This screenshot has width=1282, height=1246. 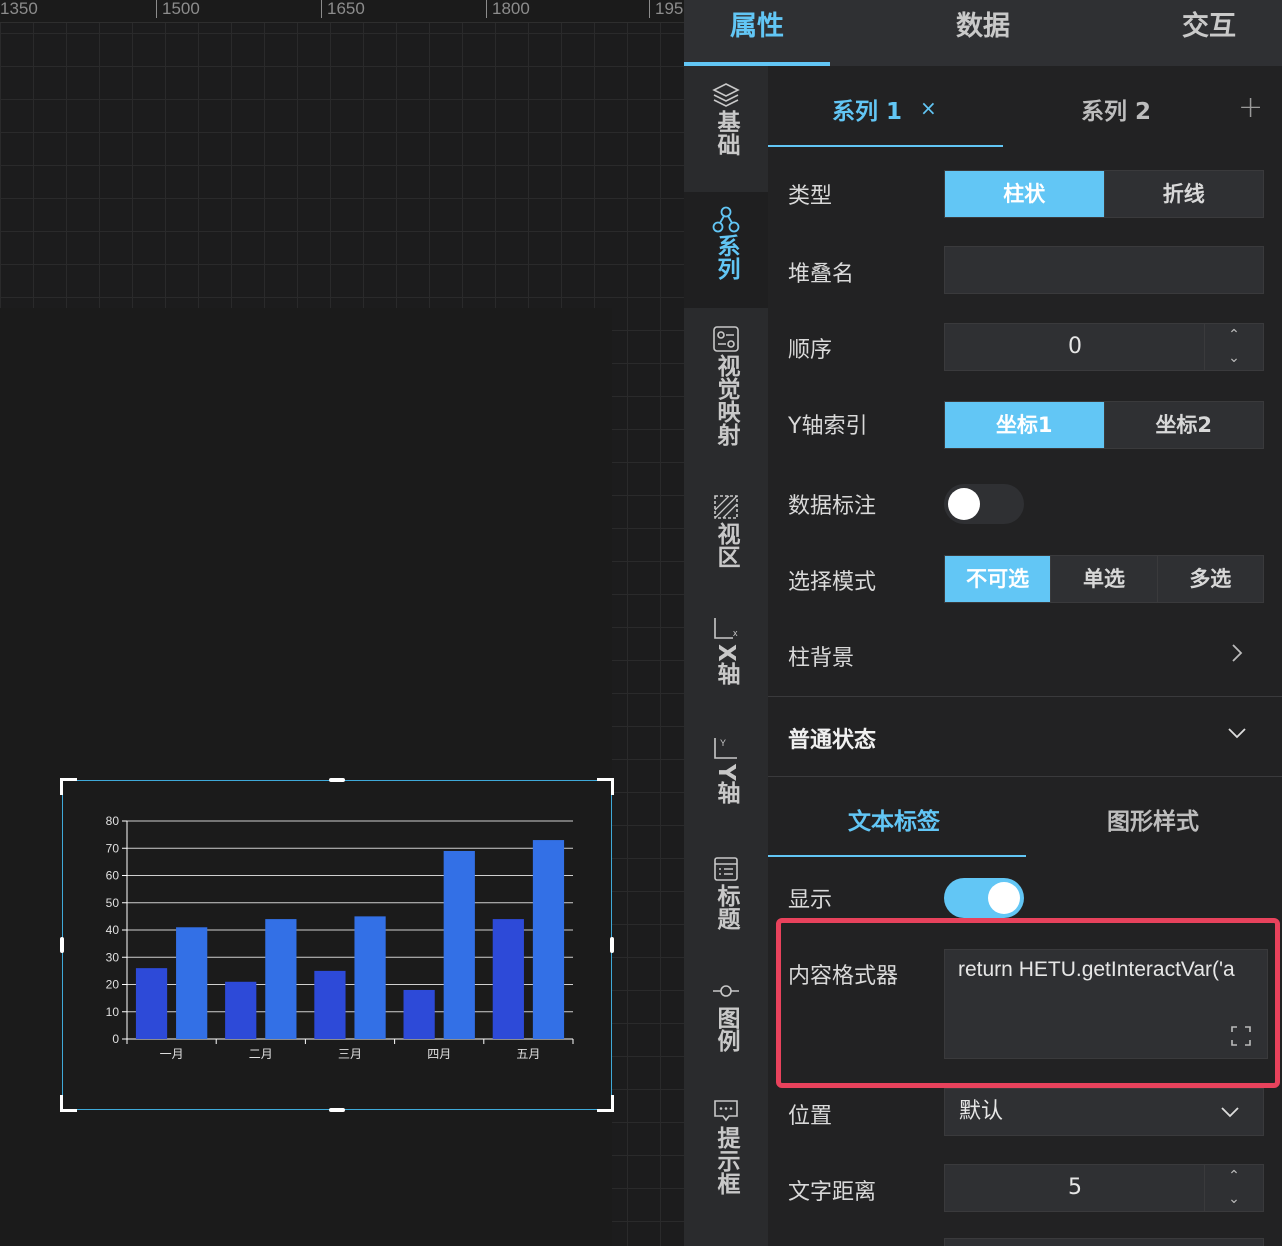 What do you see at coordinates (1028, 1003) in the screenshot?
I see `highlight-annotation-box` at bounding box center [1028, 1003].